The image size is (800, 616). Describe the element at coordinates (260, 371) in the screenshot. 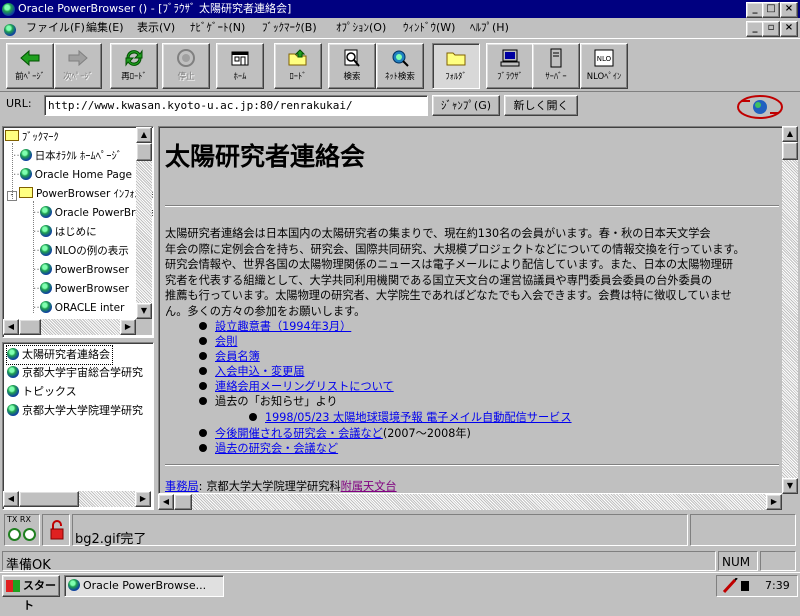

I see `link-application: 入会申込・変更届` at that location.